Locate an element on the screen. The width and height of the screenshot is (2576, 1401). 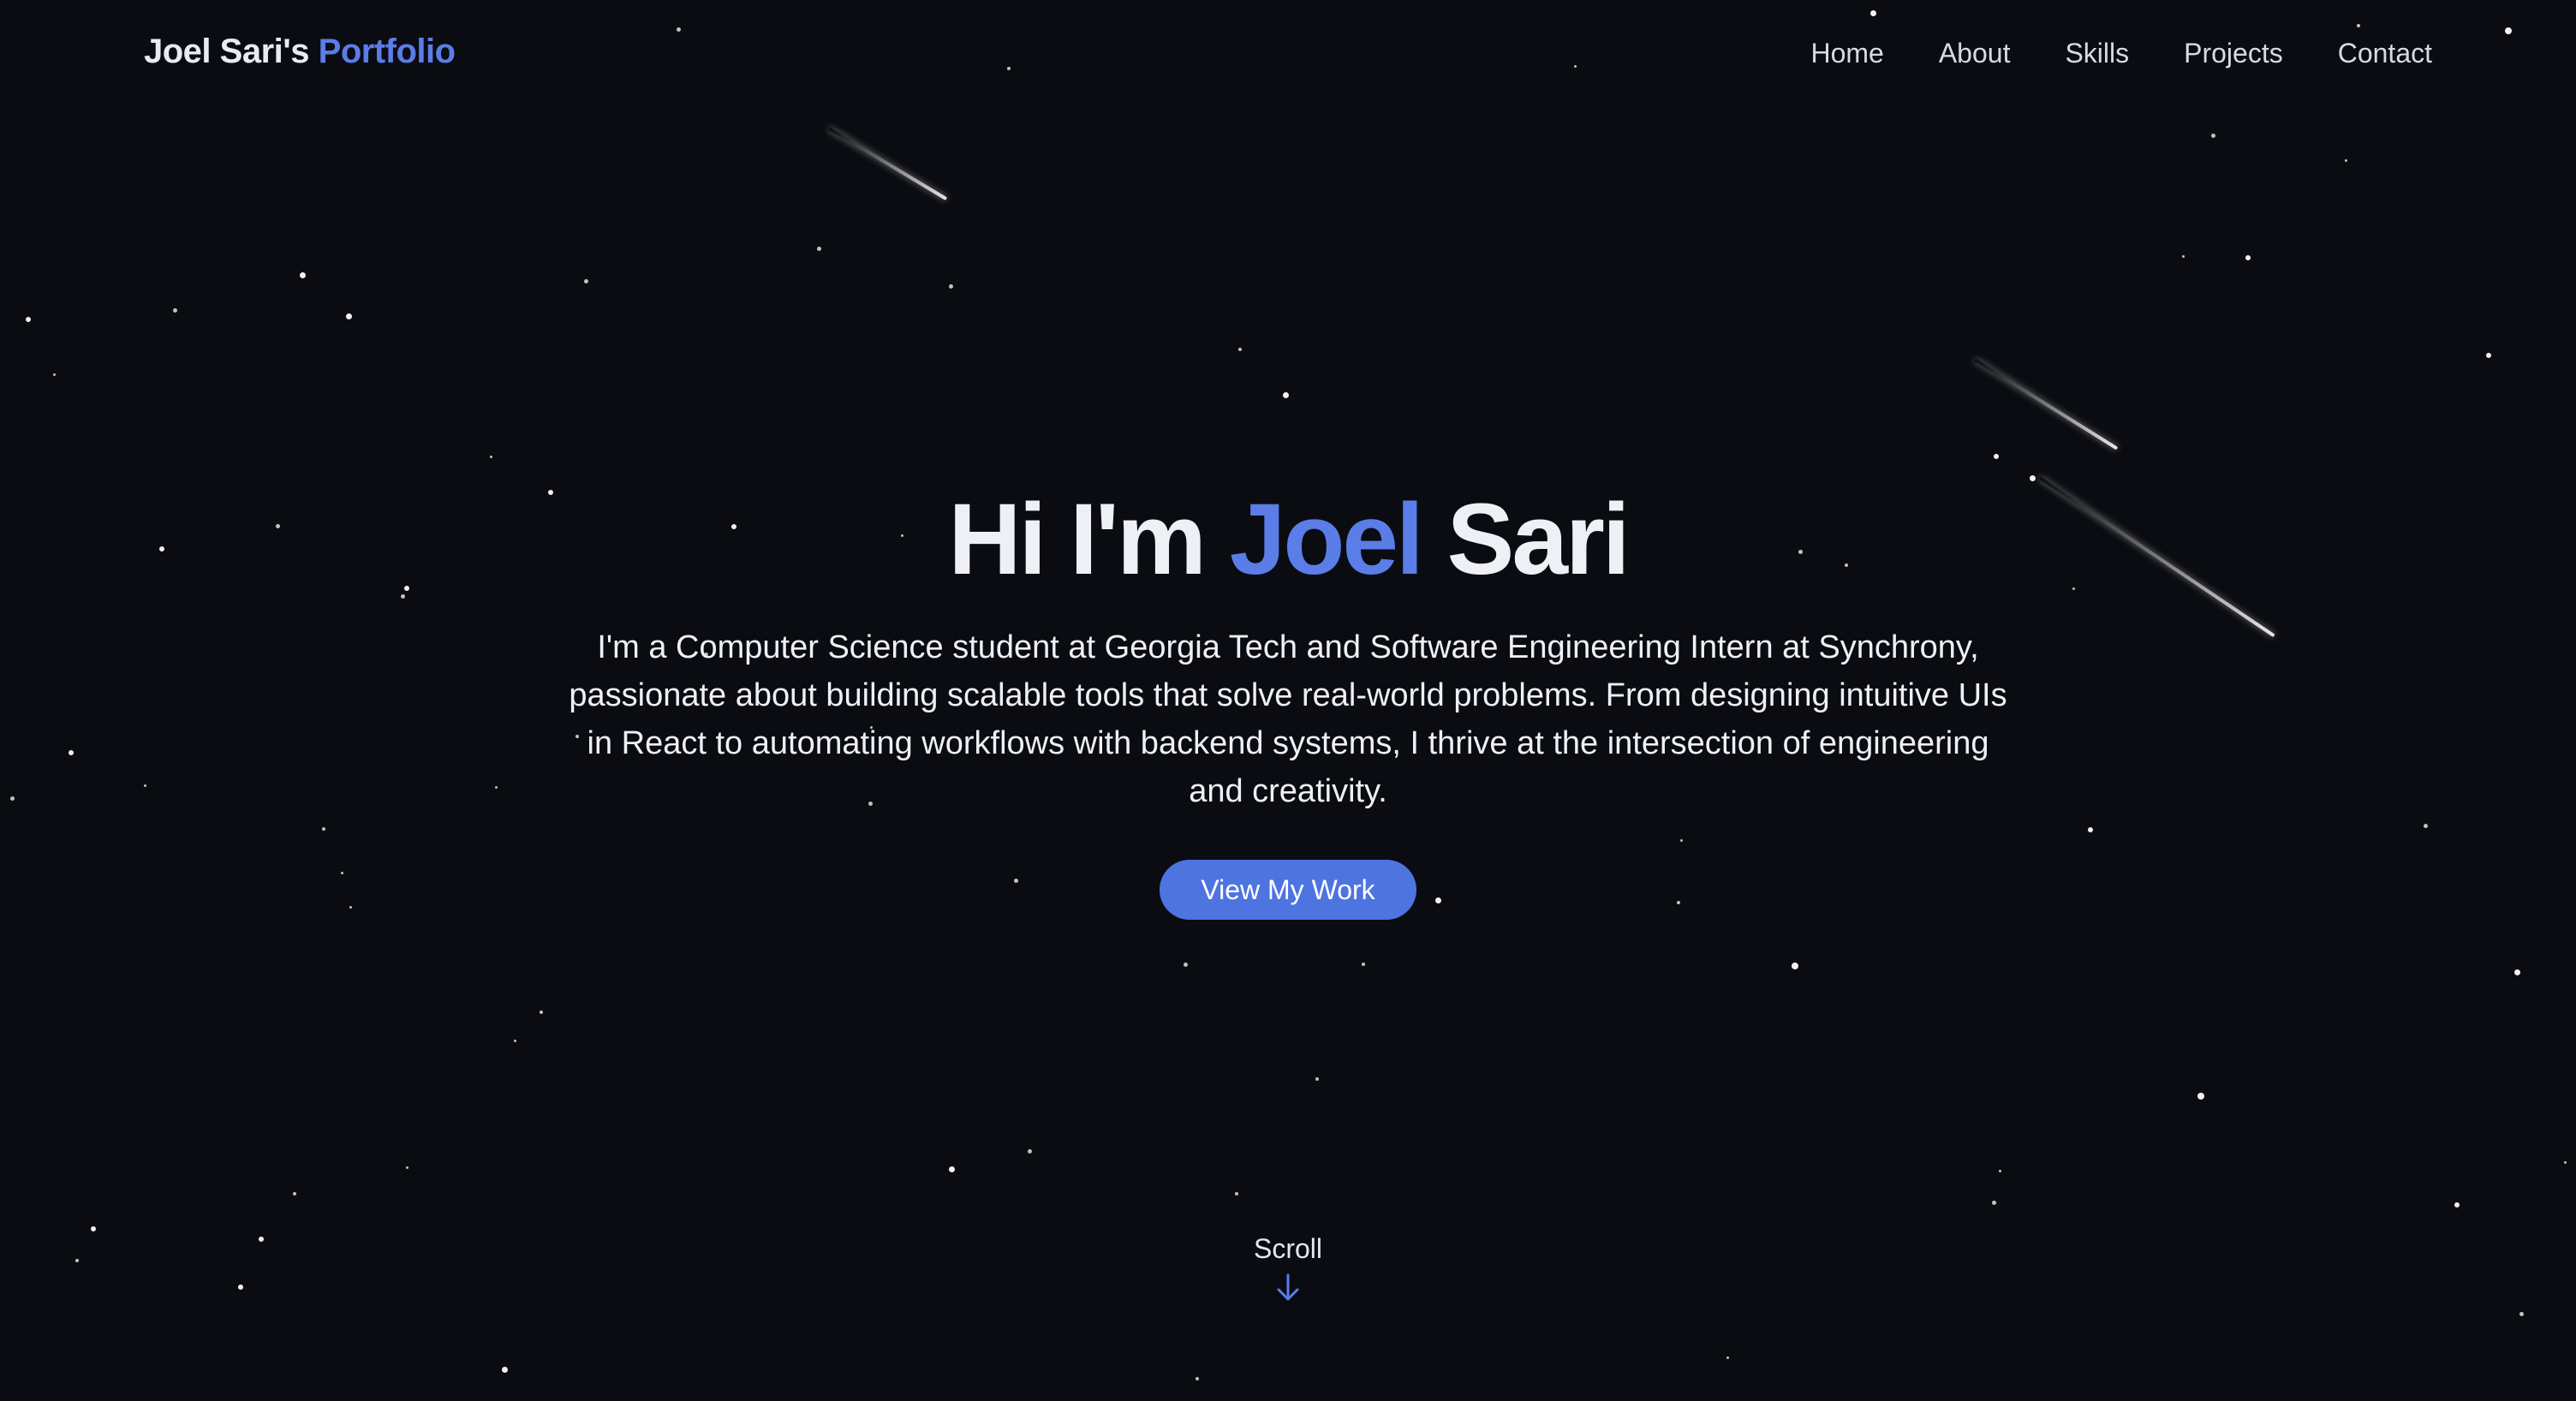
hero-title: Hi I'm Joel Sari is located at coordinates (1288, 539).